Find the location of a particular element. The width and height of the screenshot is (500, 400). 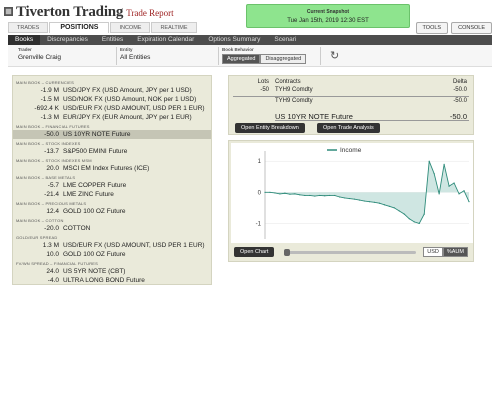

chart-controls: Open Chart USD %AUM is located at coordinates (351, 253).